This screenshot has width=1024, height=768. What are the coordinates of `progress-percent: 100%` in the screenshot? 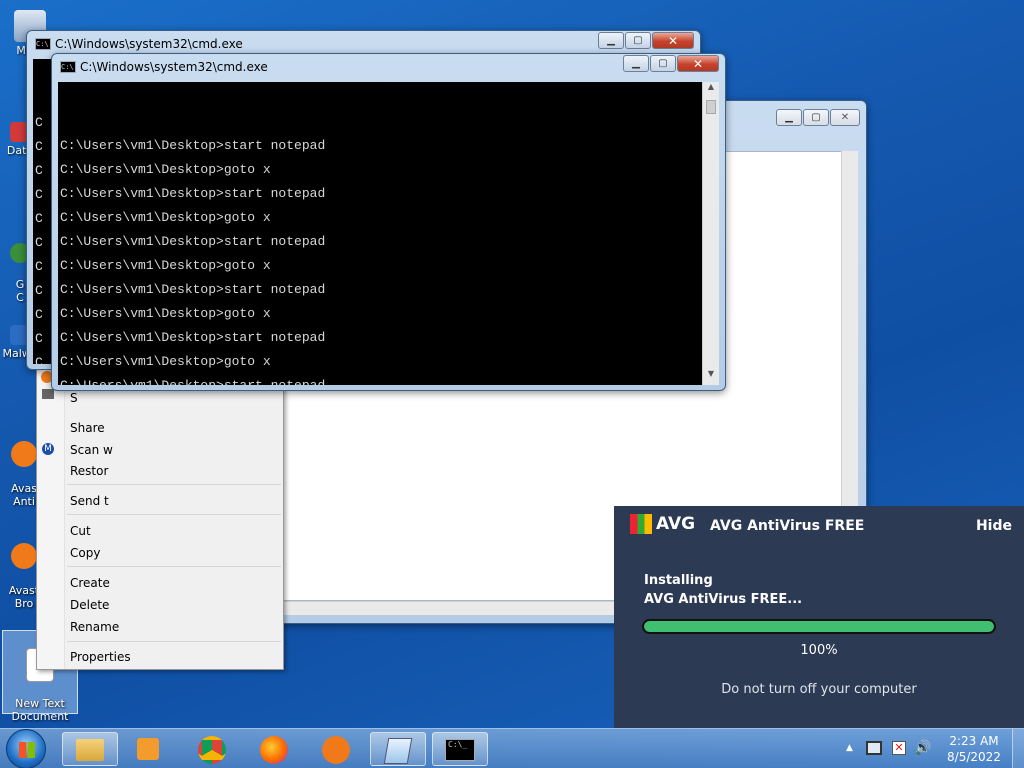 It's located at (819, 650).